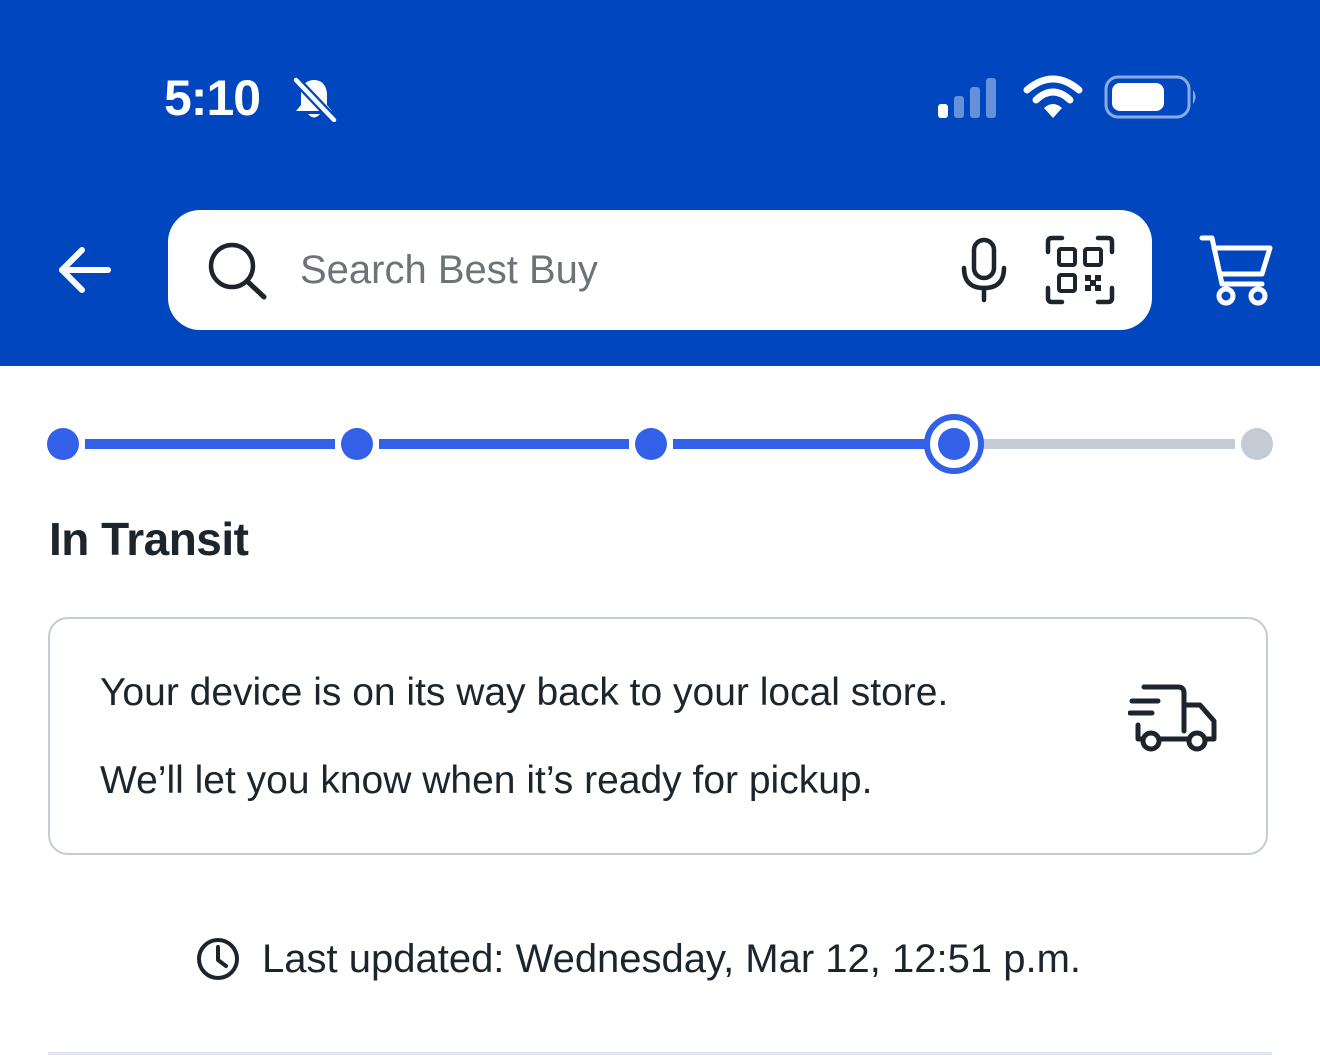  Describe the element at coordinates (610, 270) in the screenshot. I see `search-input` at that location.